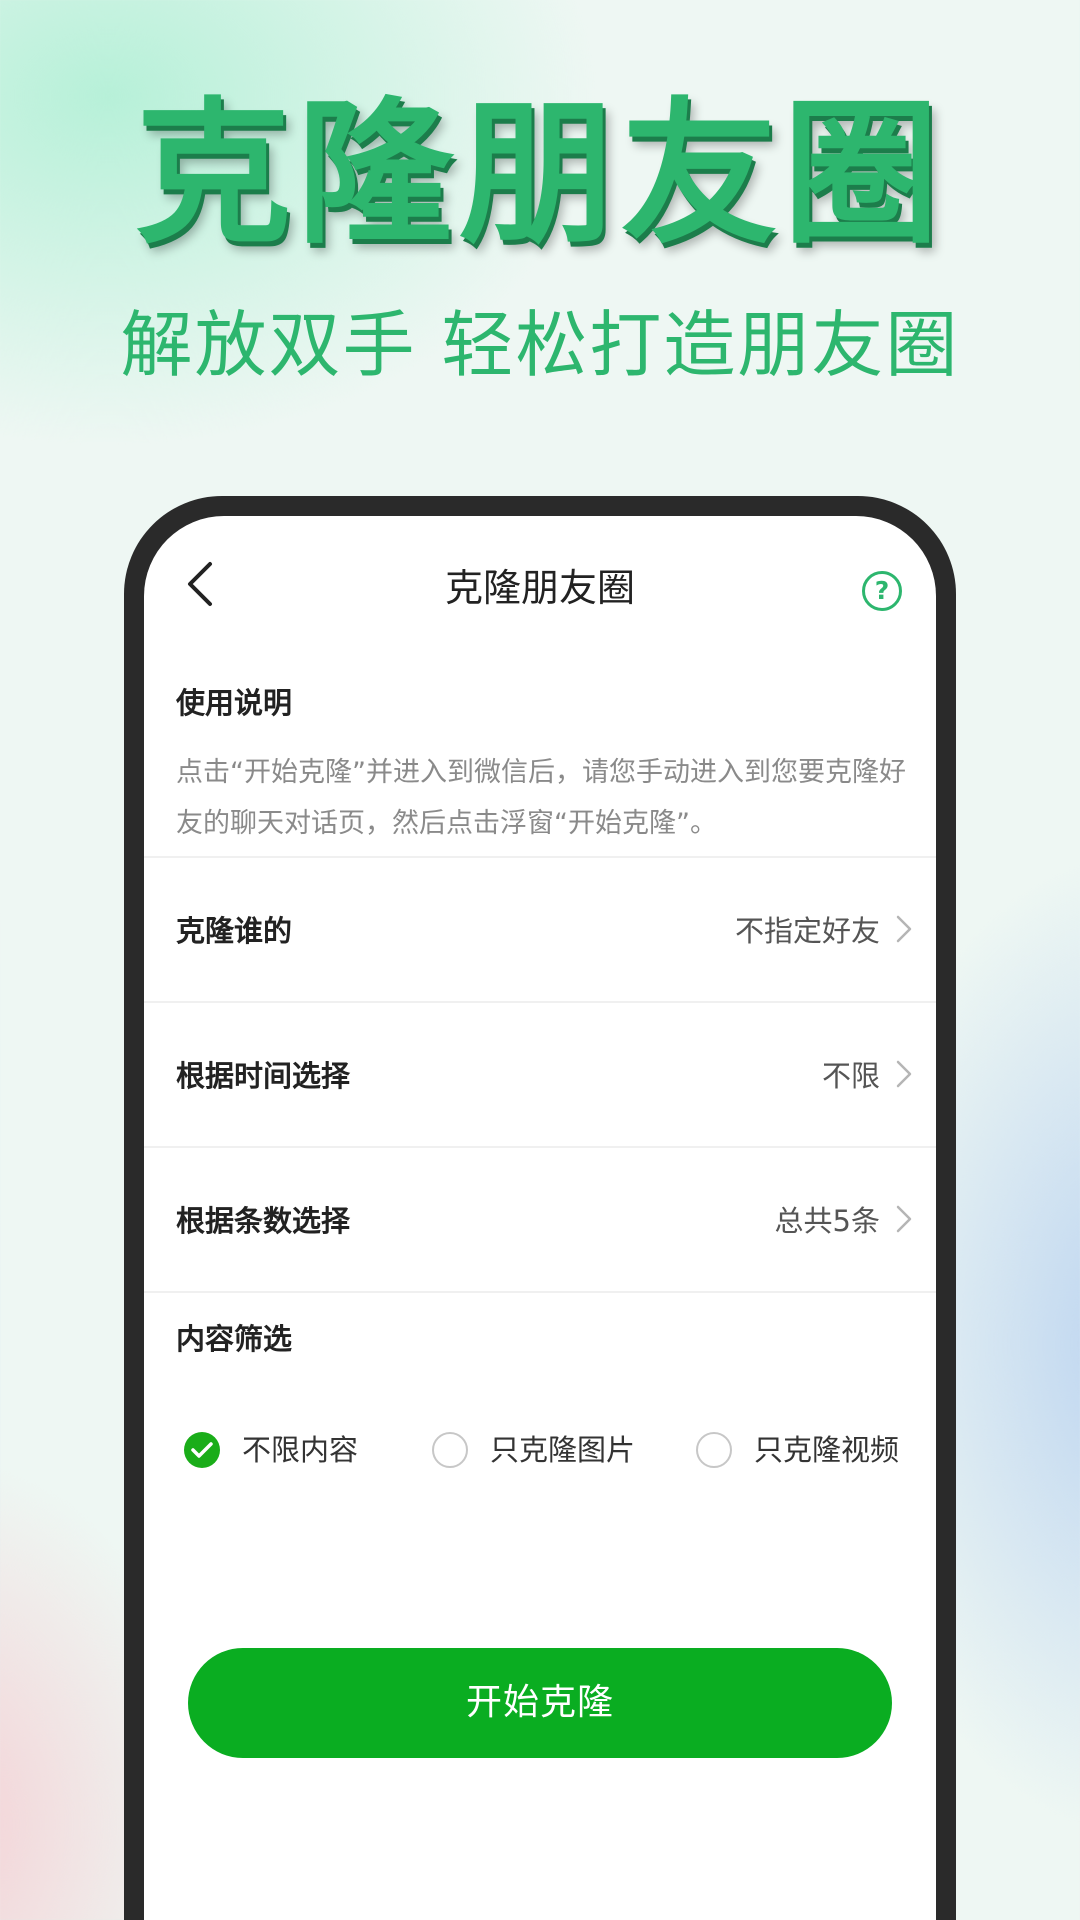 The height and width of the screenshot is (1920, 1080). I want to click on setting-value: 总共5条, so click(827, 1221).